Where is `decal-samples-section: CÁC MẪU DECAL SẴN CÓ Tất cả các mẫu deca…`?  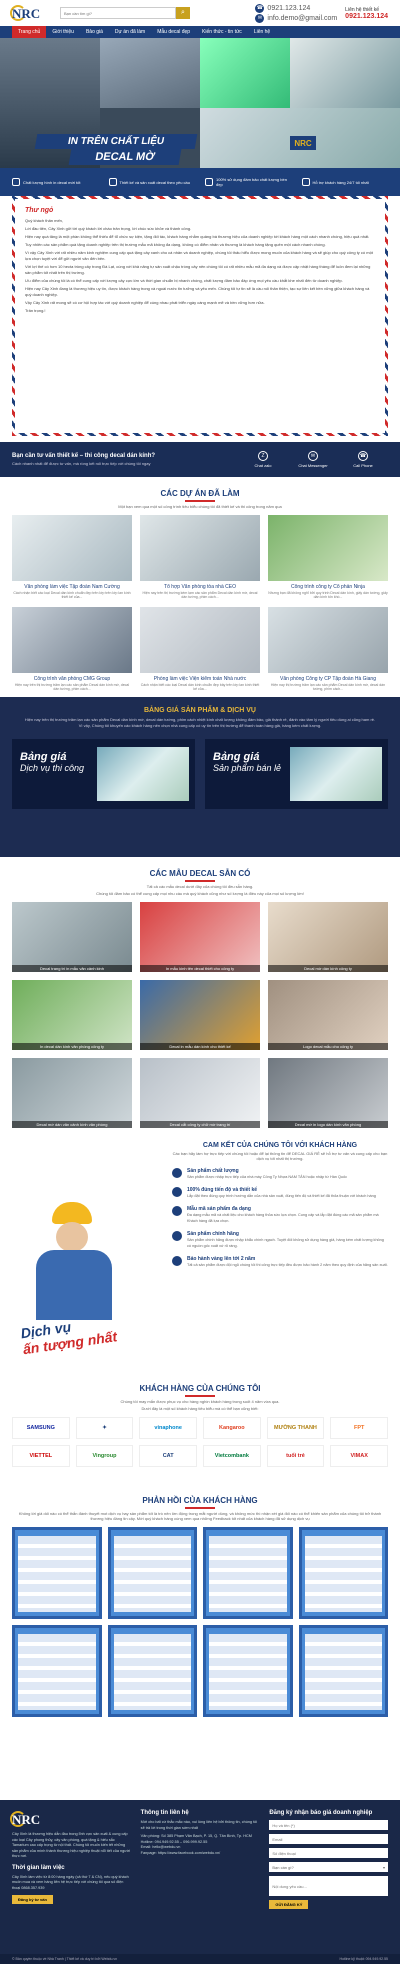 decal-samples-section: CÁC MẪU DECAL SẴN CÓ Tất cả các mẫu deca… is located at coordinates (200, 1001).